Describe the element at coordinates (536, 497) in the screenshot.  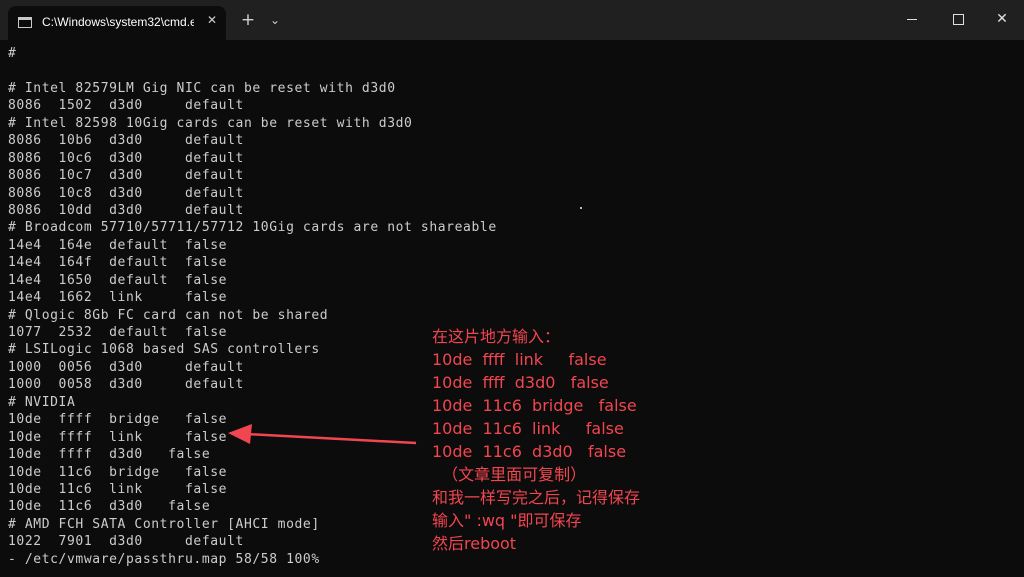
I see `annotation-line: 和我一样写完之后，记得保存` at that location.